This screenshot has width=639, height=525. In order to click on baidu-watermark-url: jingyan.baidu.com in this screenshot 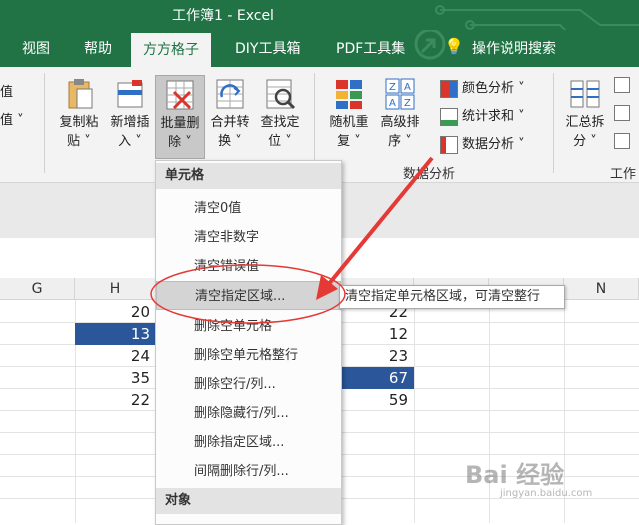, I will do `click(546, 493)`.